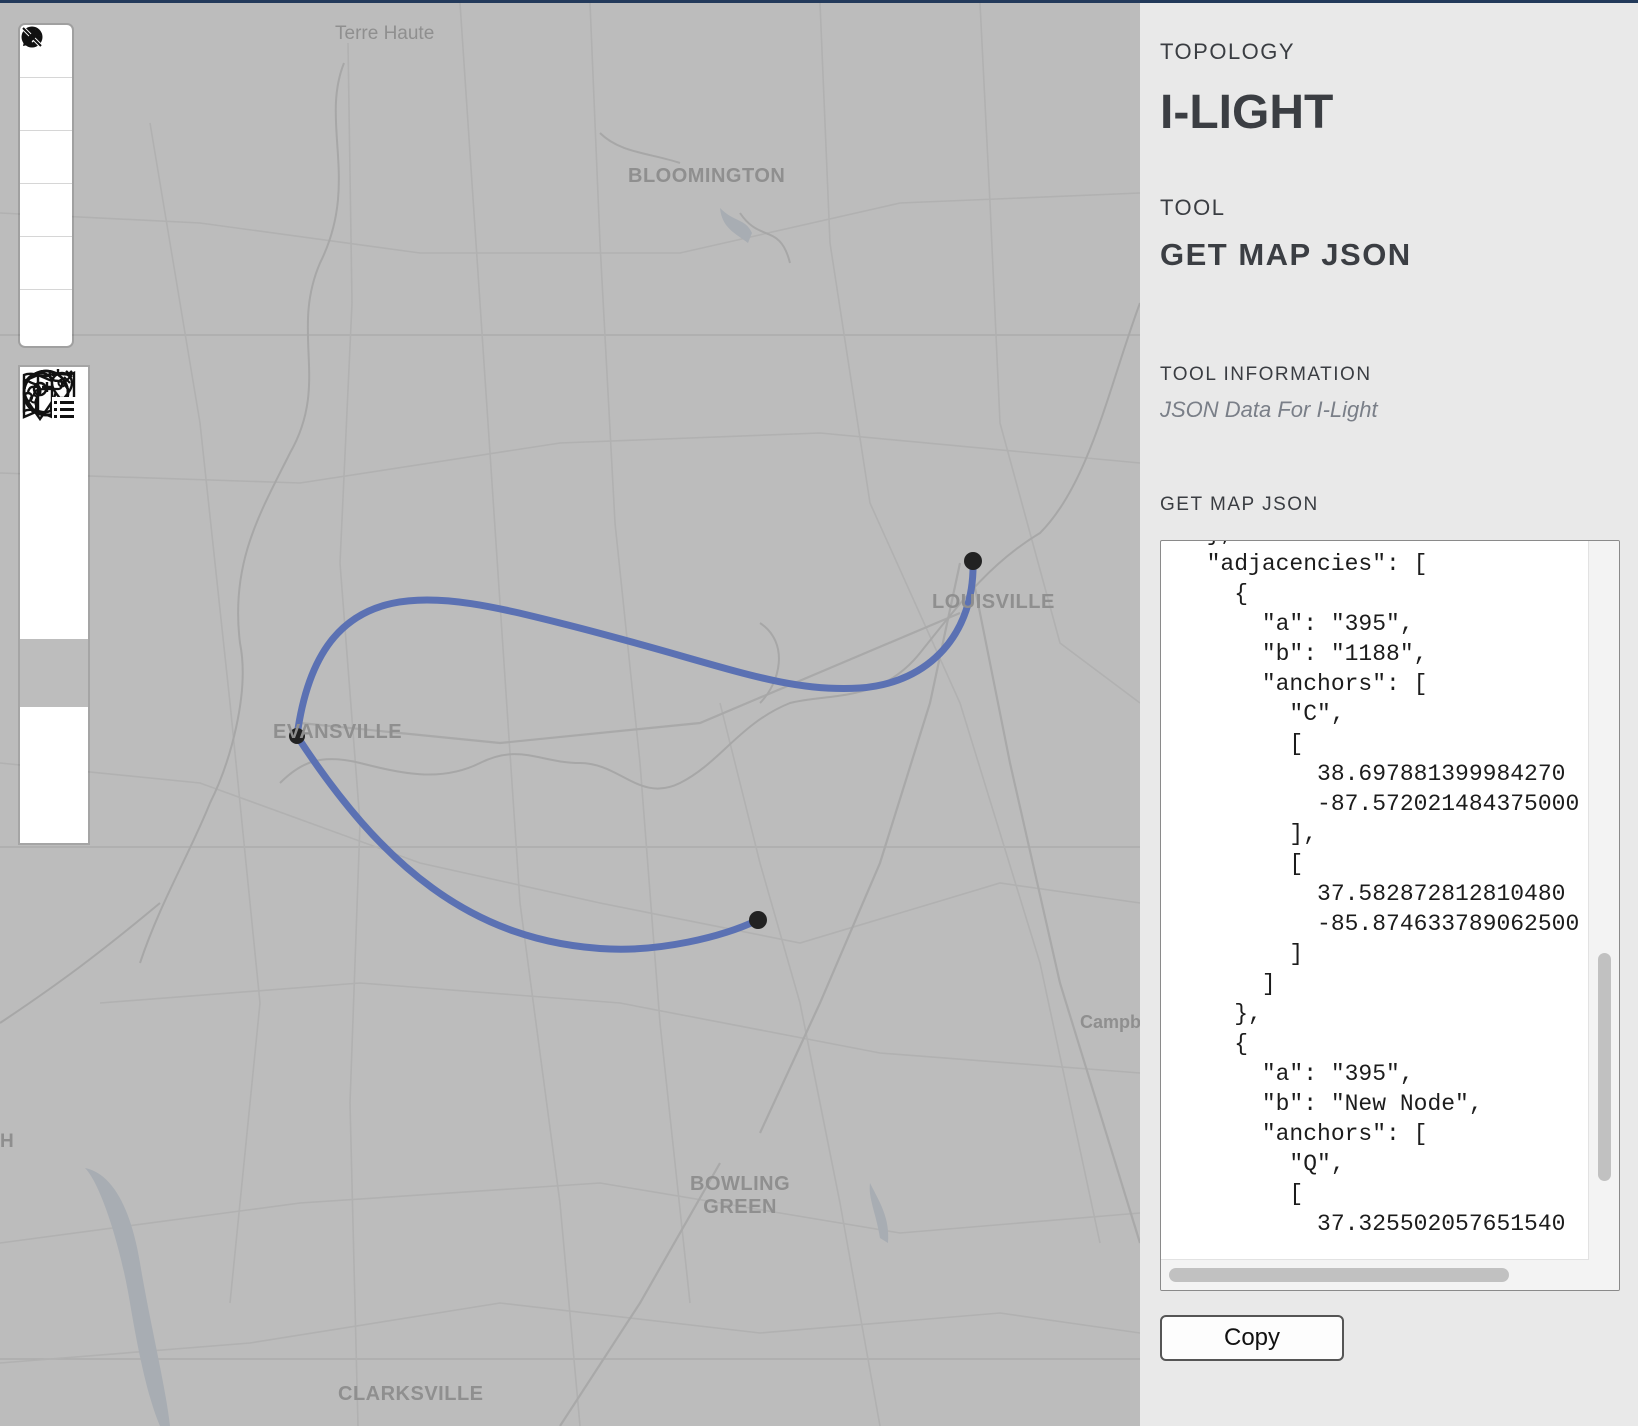 The image size is (1638, 1426). I want to click on tool-name: GET MAP JSON, so click(1286, 254).